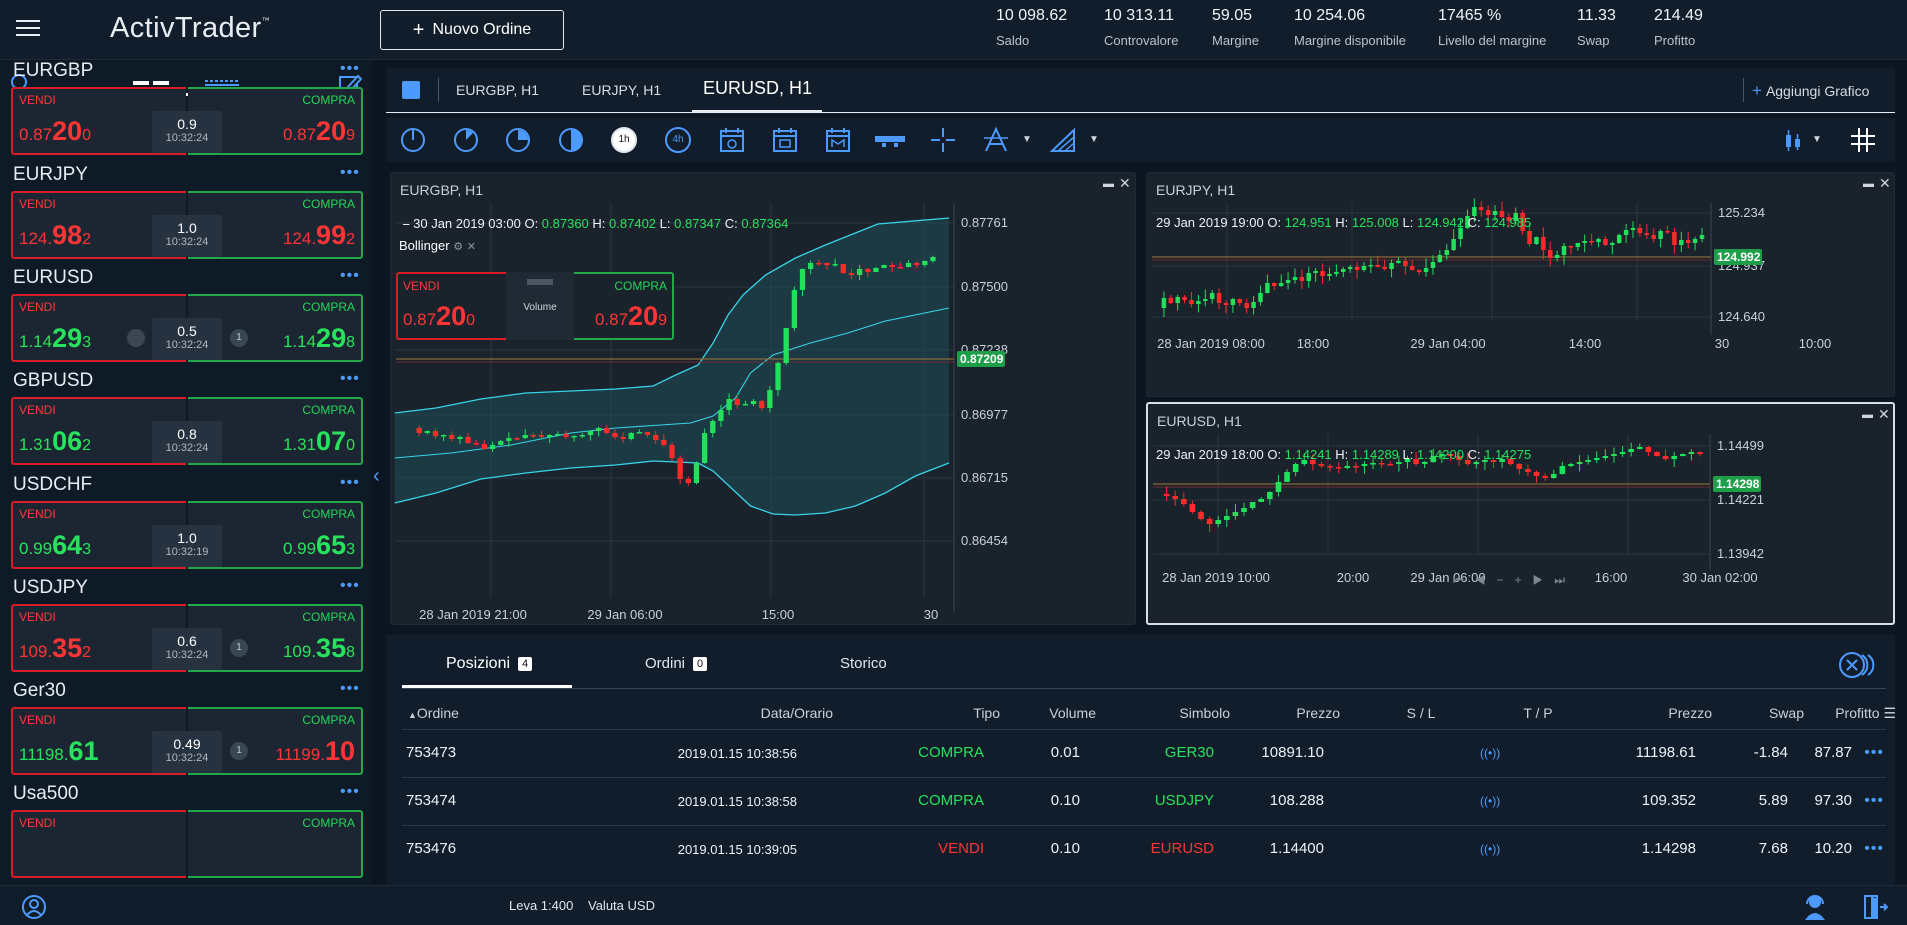 The height and width of the screenshot is (925, 1907). What do you see at coordinates (1850, 713) in the screenshot?
I see `col-header-profit: Profitto ☰` at bounding box center [1850, 713].